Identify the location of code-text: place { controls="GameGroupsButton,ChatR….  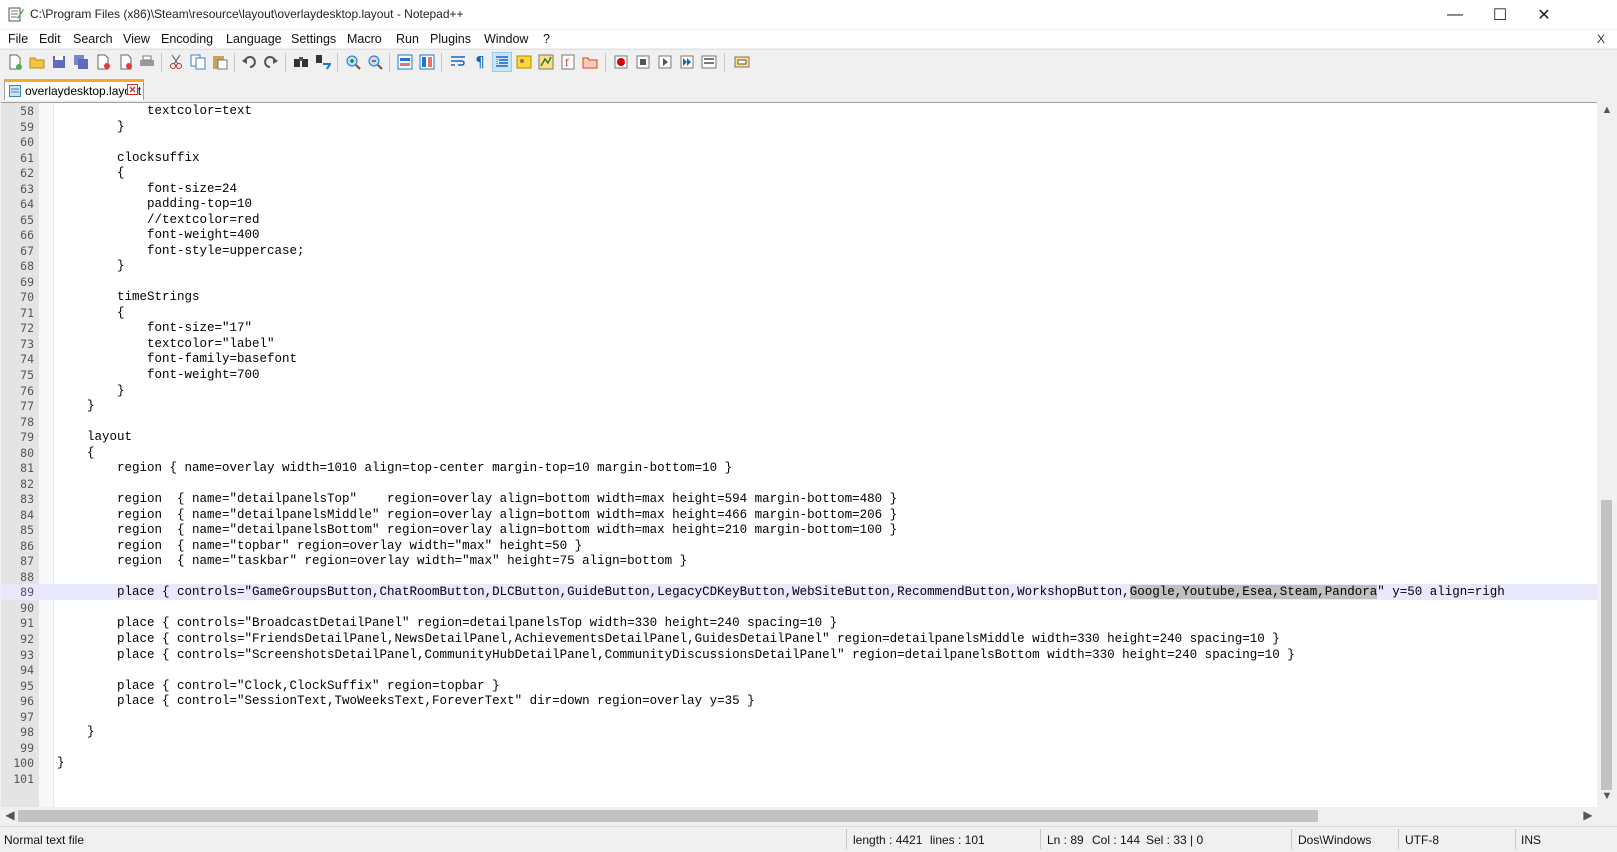
(781, 592).